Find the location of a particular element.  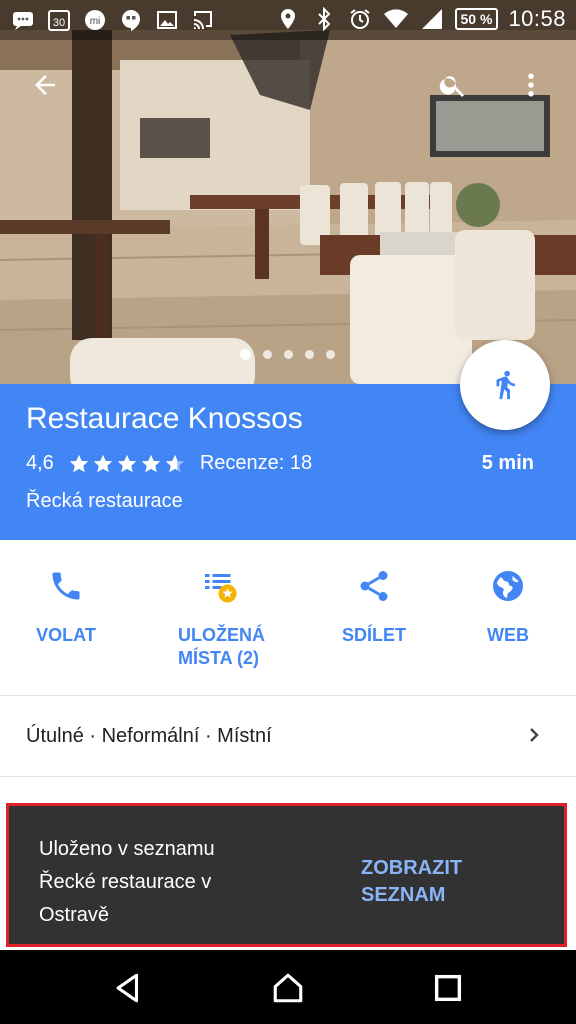

website-label: WEB is located at coordinates (508, 635).